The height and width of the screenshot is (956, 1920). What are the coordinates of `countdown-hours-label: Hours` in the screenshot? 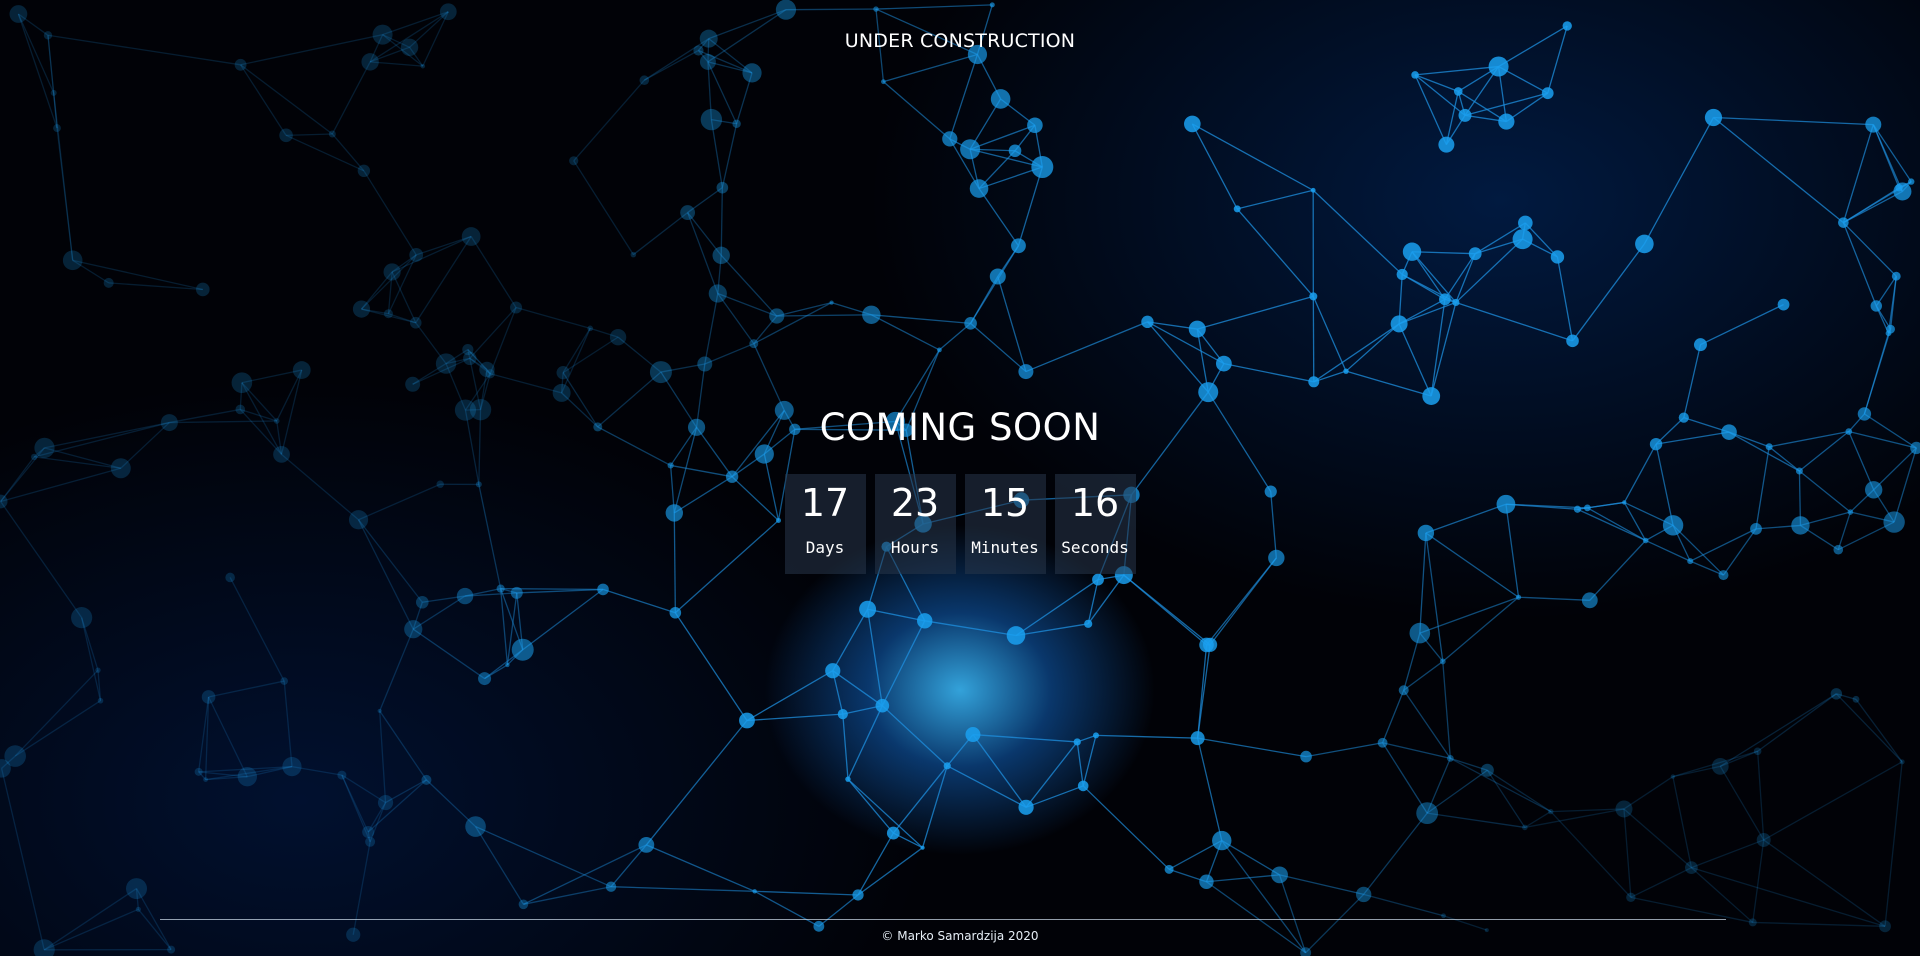 It's located at (915, 547).